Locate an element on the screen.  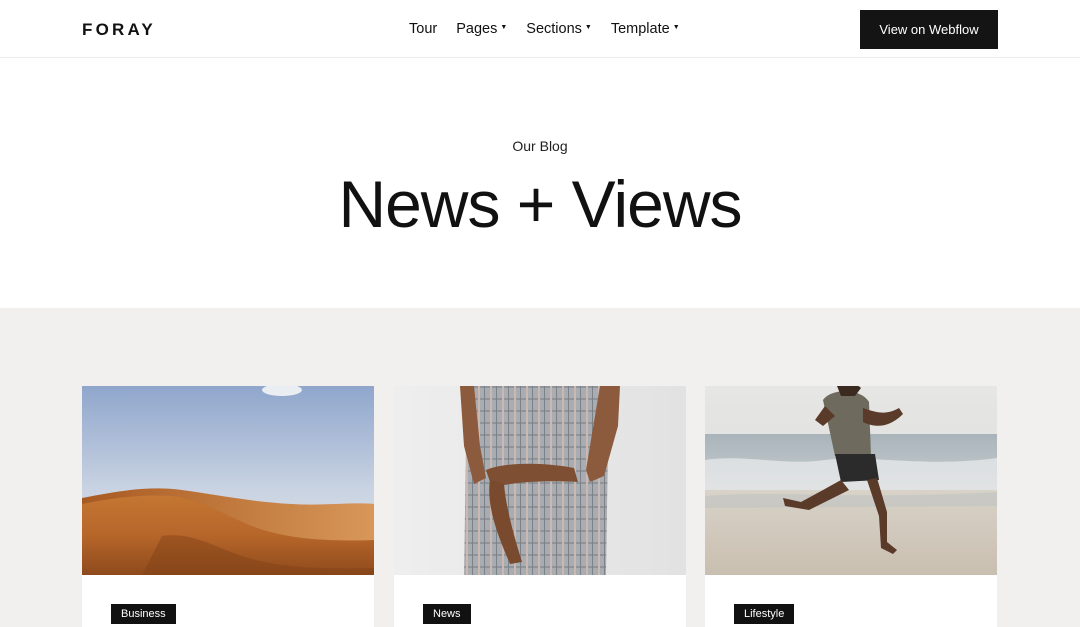
nav-label: Tour is located at coordinates (423, 29).